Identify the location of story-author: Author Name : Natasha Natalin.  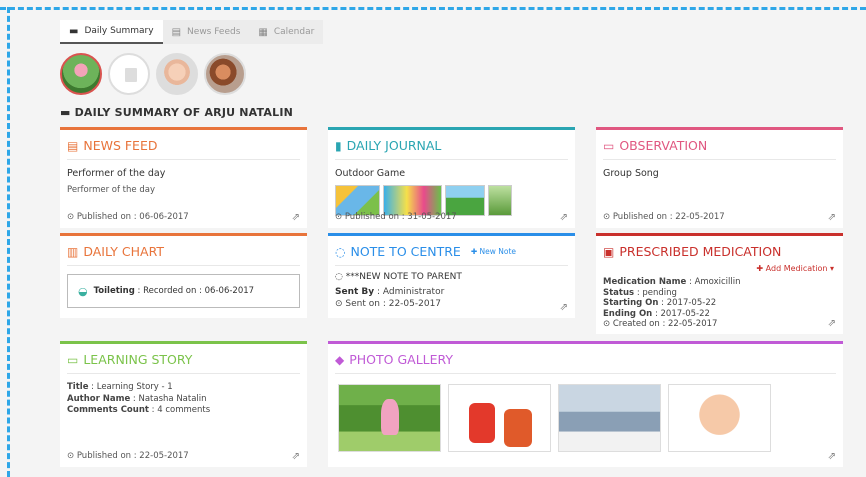
(137, 398).